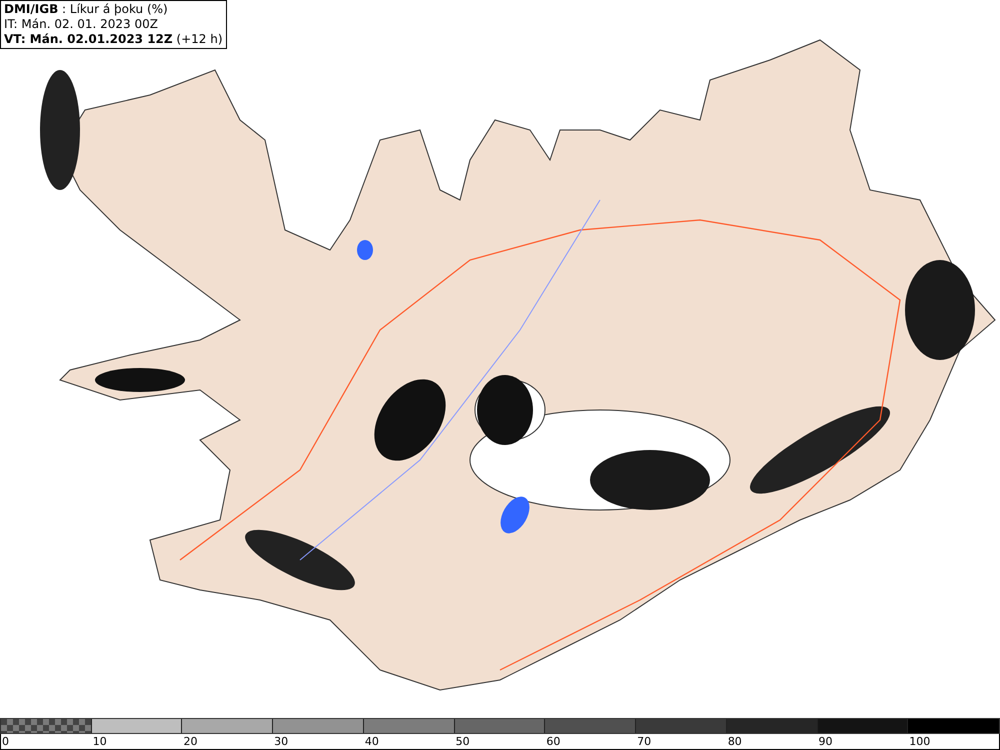 The image size is (1000, 750). Describe the element at coordinates (86, 9) in the screenshot. I see `info-line: DMI/IGB : Líkur á þoku (%)` at that location.